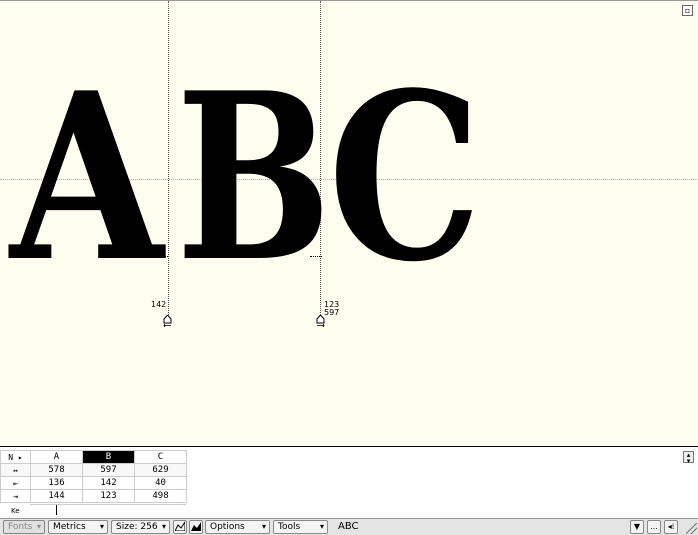 This screenshot has width=698, height=535. Describe the element at coordinates (15, 457) in the screenshot. I see `table-header-menu: N ▸` at that location.